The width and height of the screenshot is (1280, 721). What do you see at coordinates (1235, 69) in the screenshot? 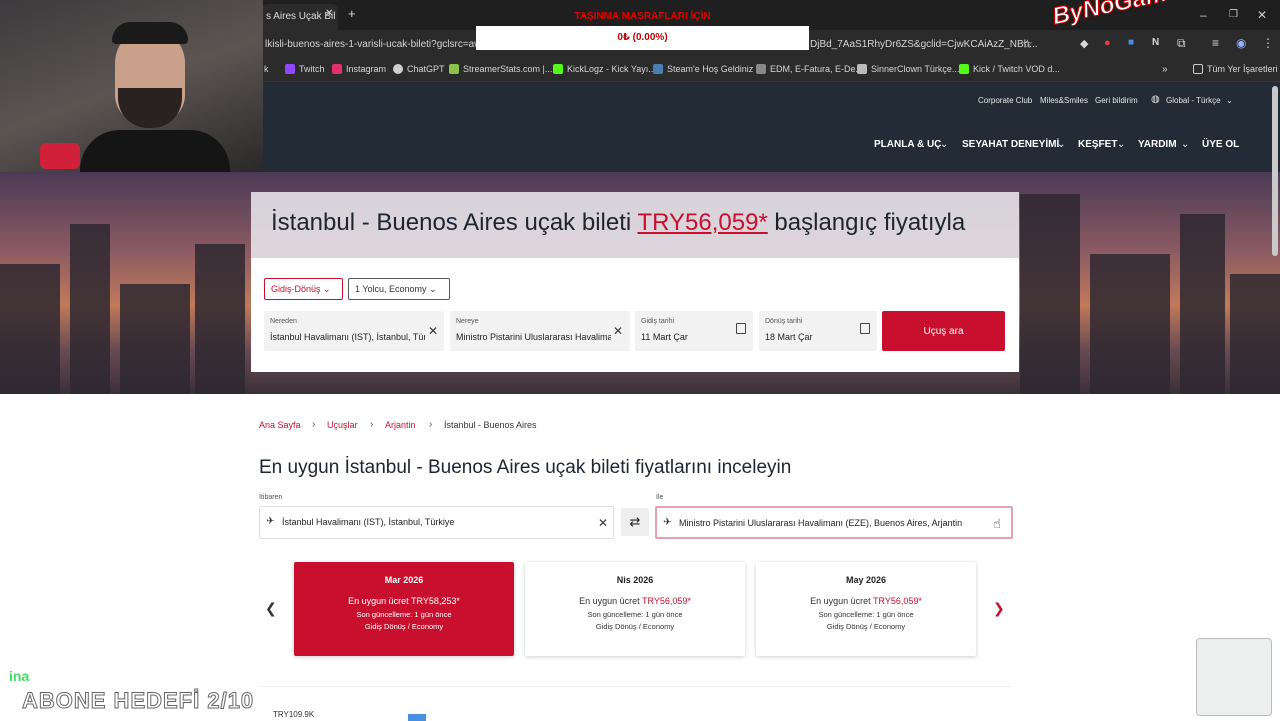
I see `bookmarks-folder: Tüm Yer İşaretleri` at bounding box center [1235, 69].